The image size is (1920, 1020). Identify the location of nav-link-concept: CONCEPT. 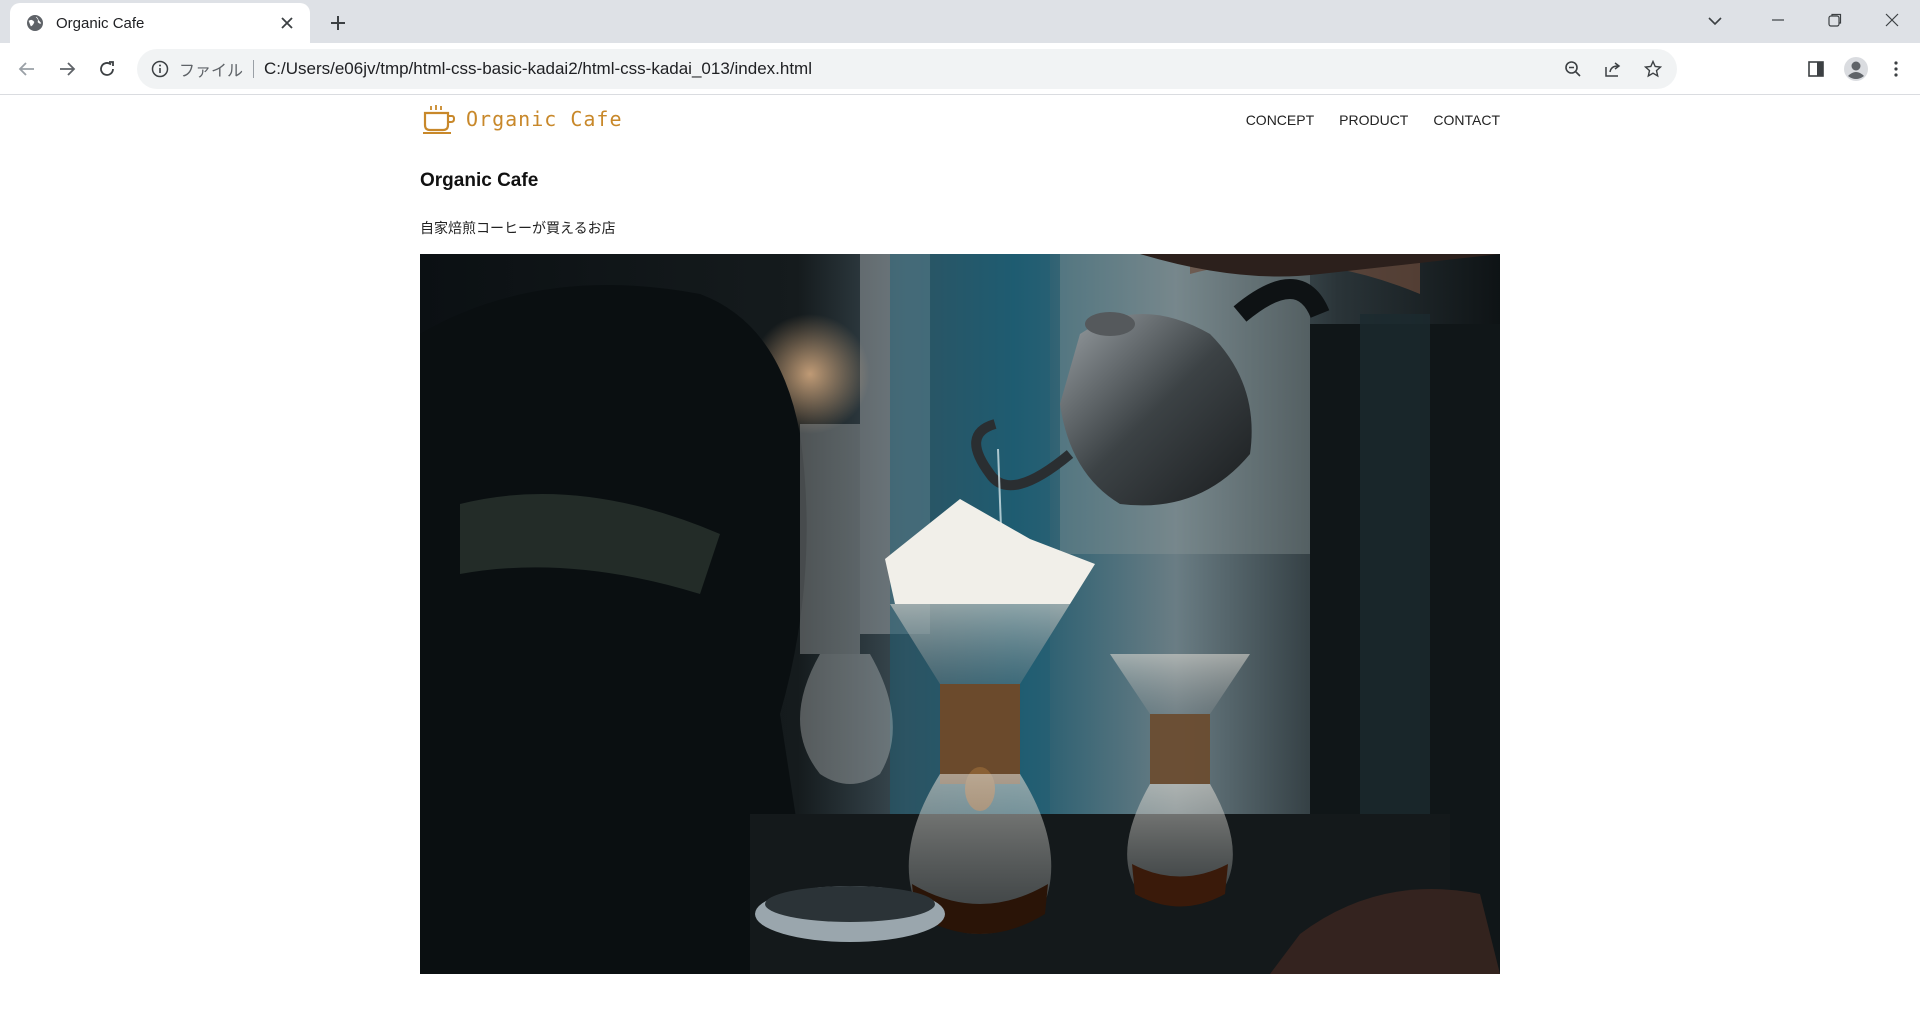
(1280, 120).